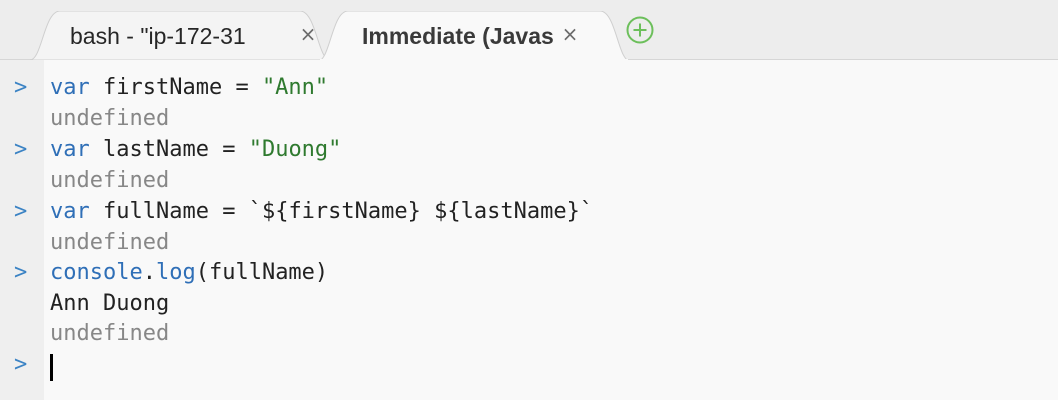 The height and width of the screenshot is (400, 1058). What do you see at coordinates (169, 211) in the screenshot?
I see `code-text: fullName =` at bounding box center [169, 211].